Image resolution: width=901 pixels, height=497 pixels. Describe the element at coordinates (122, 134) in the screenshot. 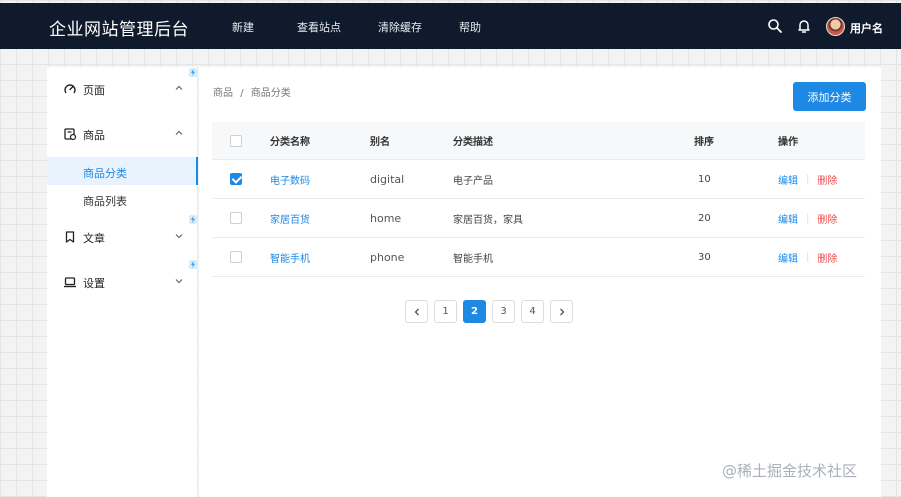

I see `sidebar-item-products: 商品` at that location.